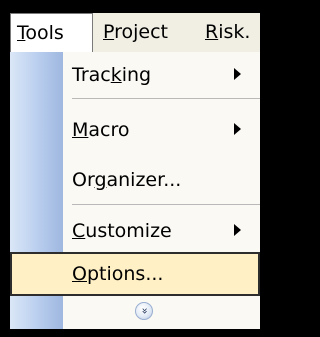 The image size is (320, 337). What do you see at coordinates (212, 32) in the screenshot?
I see `menu-risk-mnemonic: R` at bounding box center [212, 32].